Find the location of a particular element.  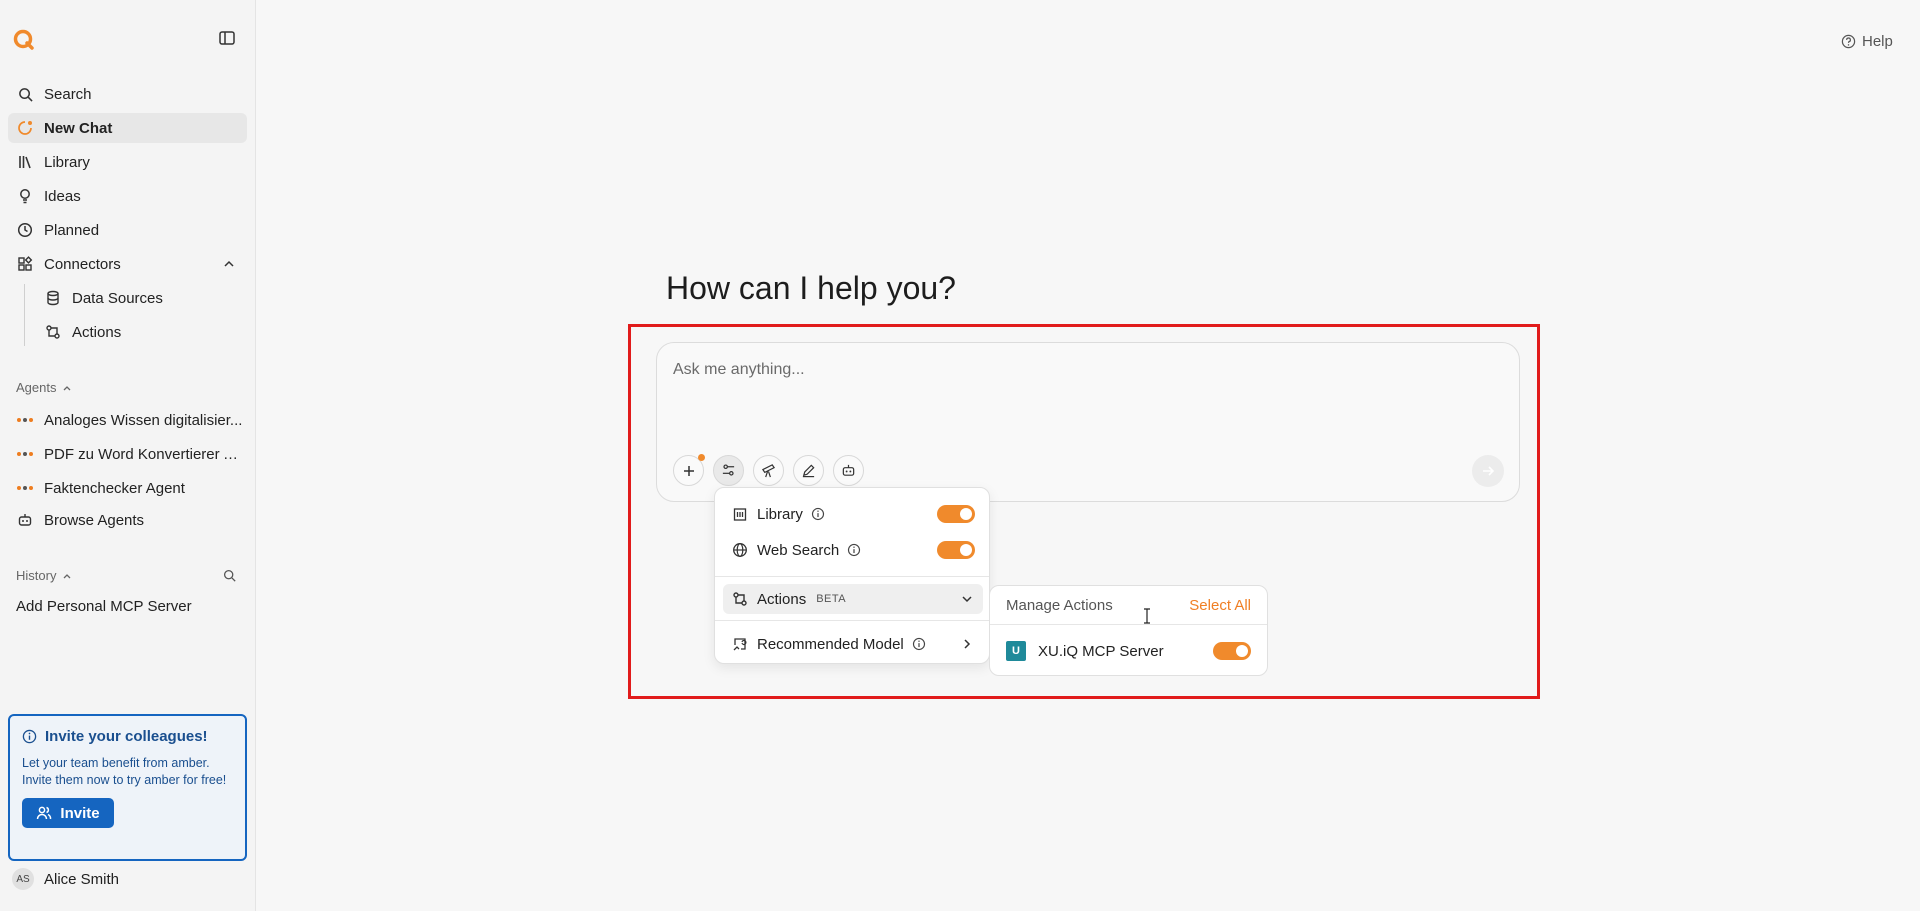

research-button is located at coordinates (768, 470).